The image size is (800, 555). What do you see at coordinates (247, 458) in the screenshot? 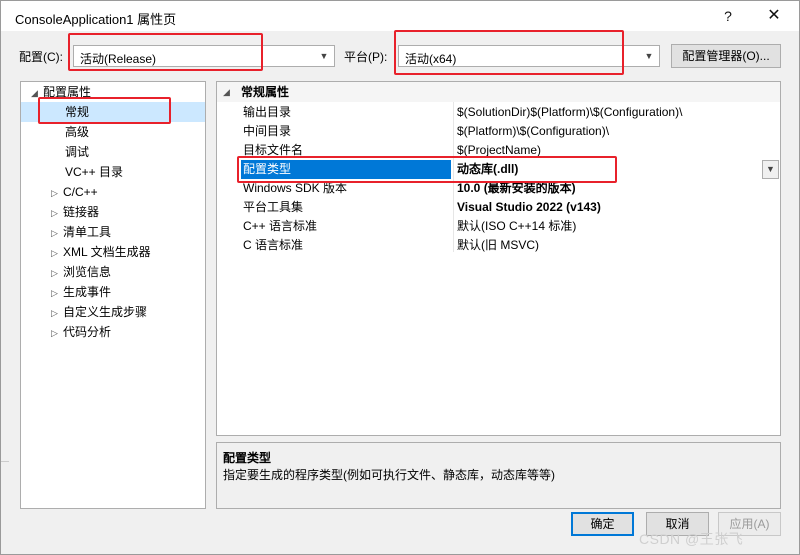
I see `description-title: 配置类型` at bounding box center [247, 458].